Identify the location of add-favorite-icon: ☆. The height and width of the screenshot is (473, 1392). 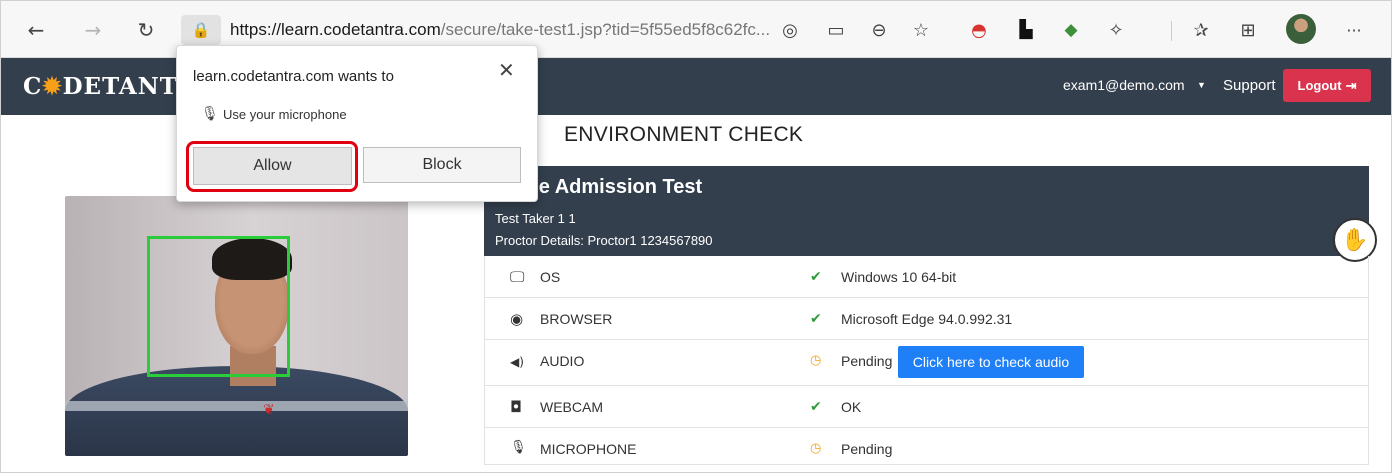
(921, 30).